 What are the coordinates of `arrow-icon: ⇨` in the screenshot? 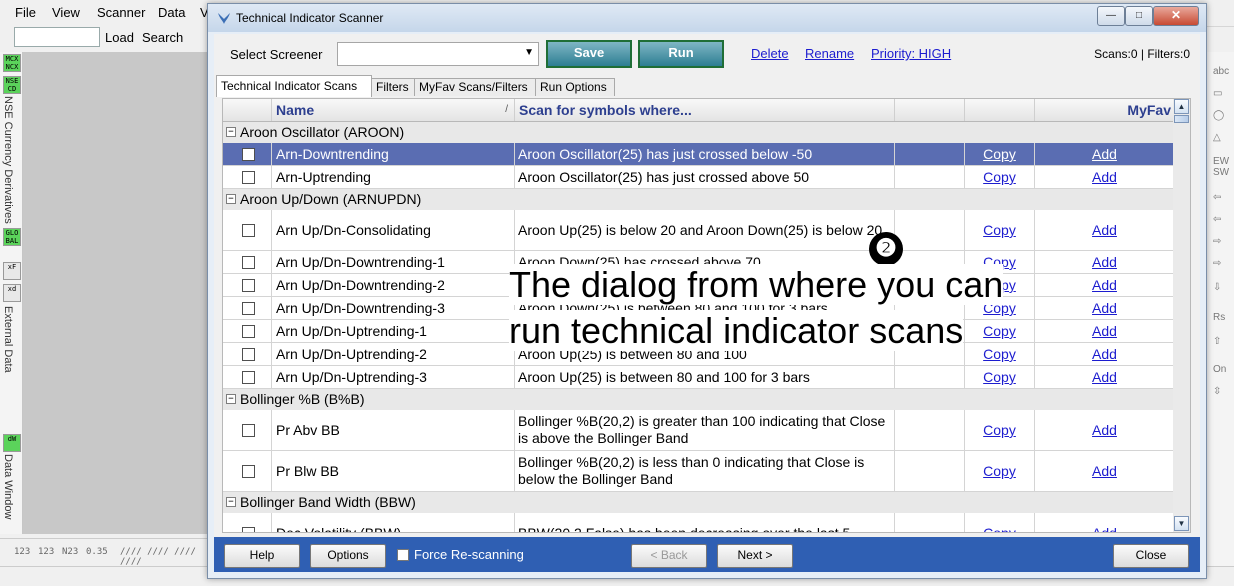 It's located at (1217, 241).